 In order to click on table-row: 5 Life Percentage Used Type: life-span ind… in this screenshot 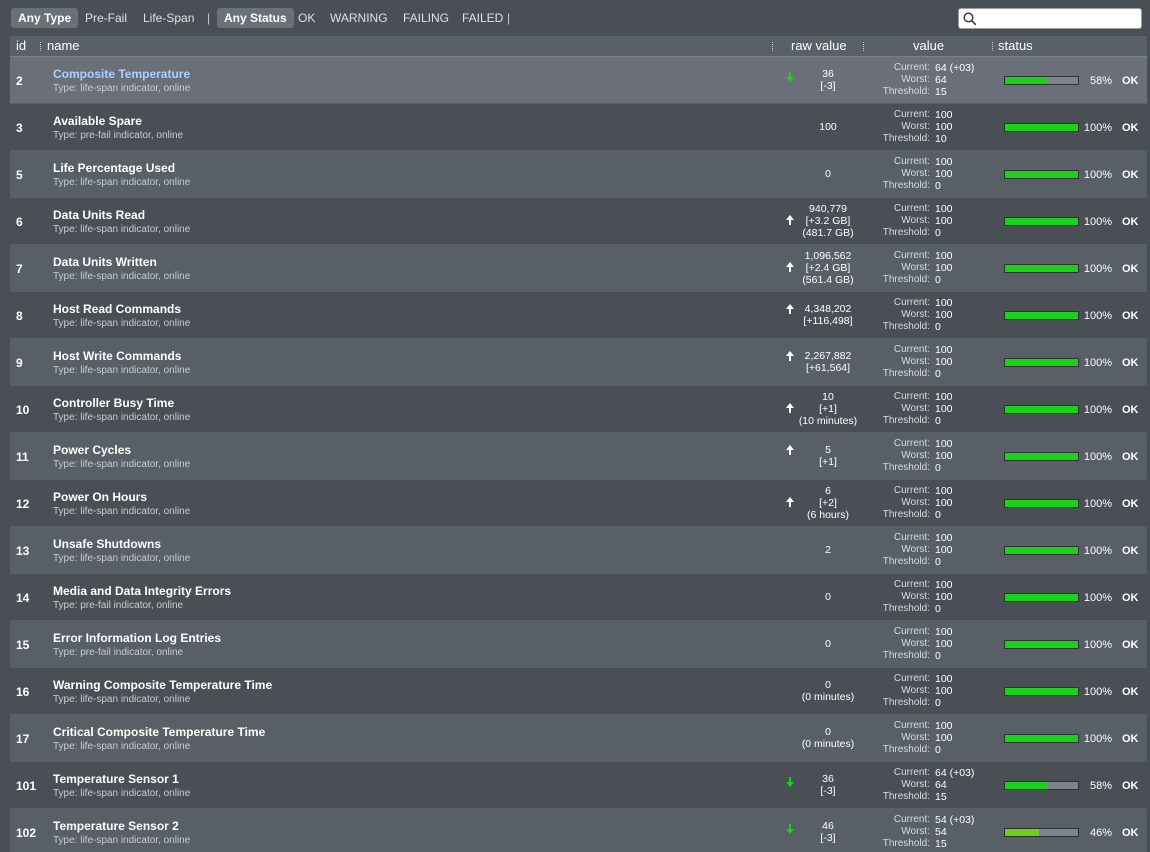, I will do `click(578, 173)`.